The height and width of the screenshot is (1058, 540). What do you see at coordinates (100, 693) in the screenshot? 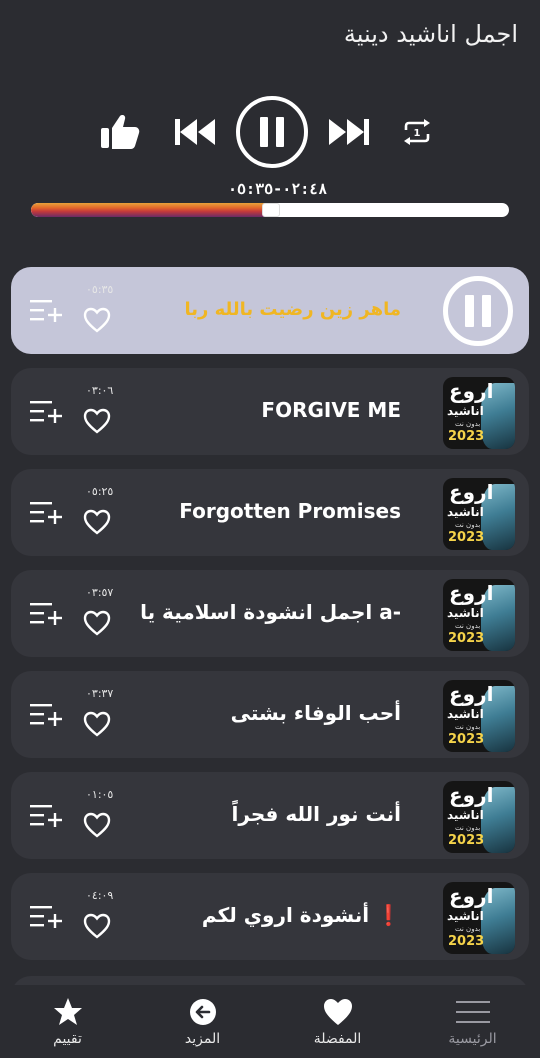
I see `track-duration: ٠٣:٣٧` at bounding box center [100, 693].